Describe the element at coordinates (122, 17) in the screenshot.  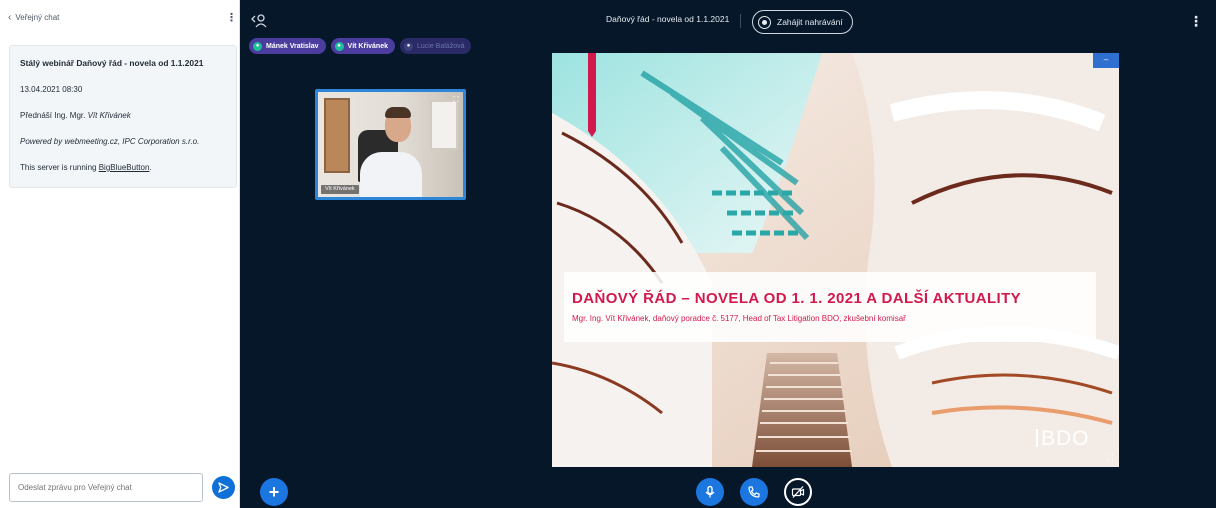
I see `chat-header: ‹ Veřejný chat ⋮` at that location.